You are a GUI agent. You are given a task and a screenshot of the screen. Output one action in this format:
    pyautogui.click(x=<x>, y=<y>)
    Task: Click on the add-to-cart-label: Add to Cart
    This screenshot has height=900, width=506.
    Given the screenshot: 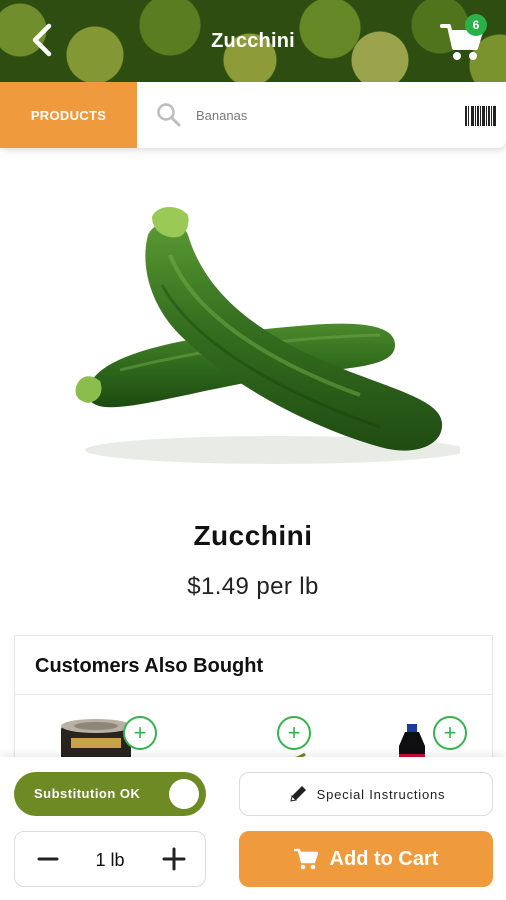 What is the action you would take?
    pyautogui.click(x=384, y=858)
    